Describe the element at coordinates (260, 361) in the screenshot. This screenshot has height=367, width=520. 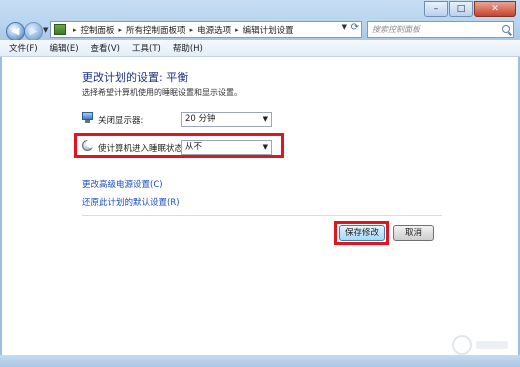
I see `window-bottom-frame` at that location.